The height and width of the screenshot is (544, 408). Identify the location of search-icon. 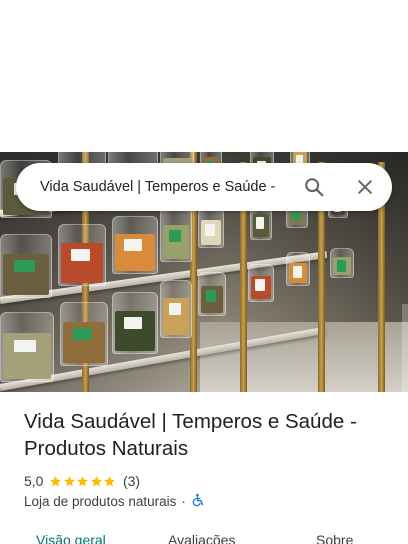
(314, 187).